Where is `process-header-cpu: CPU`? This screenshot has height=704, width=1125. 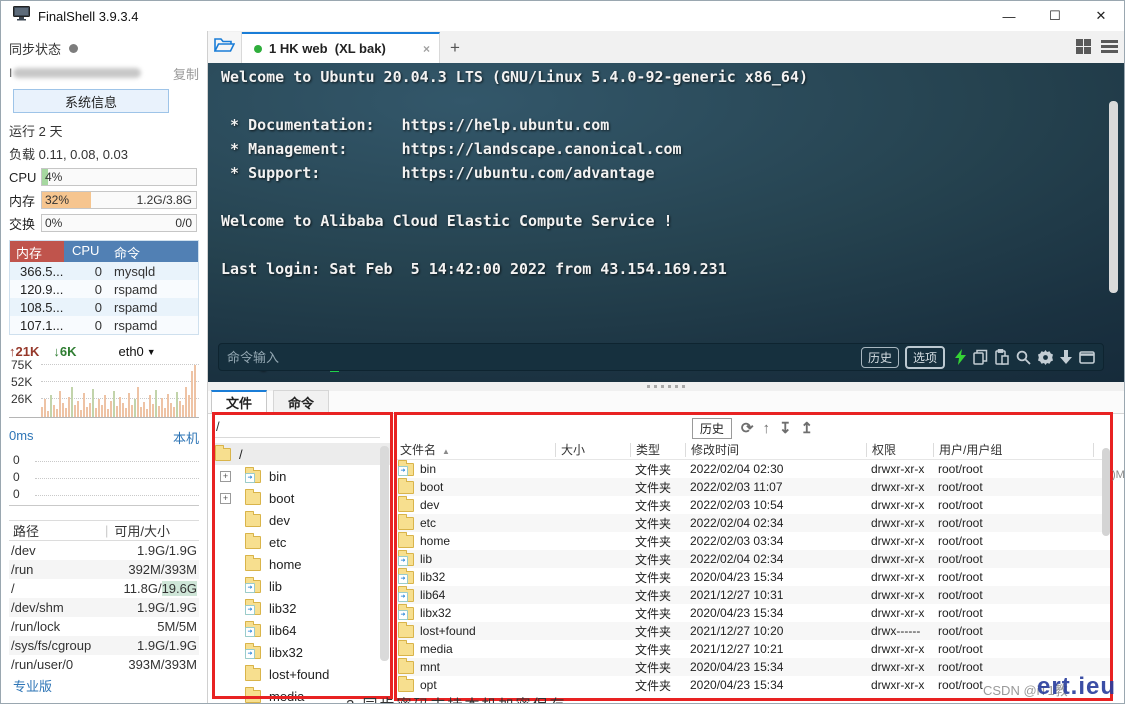
process-header-cpu: CPU is located at coordinates (88, 251).